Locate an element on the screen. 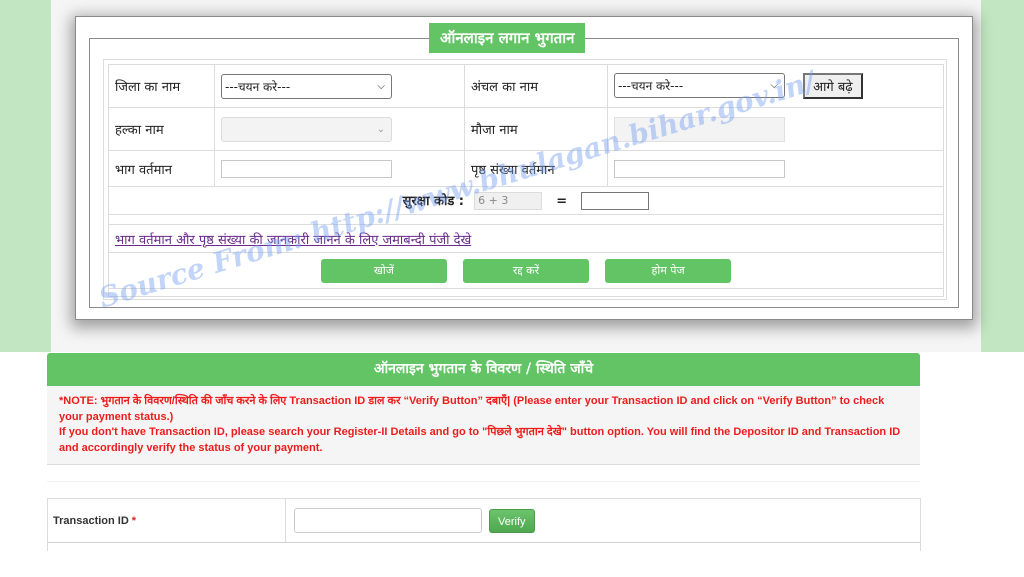 This screenshot has height=577, width=1024. verify-button: Verify is located at coordinates (512, 520).